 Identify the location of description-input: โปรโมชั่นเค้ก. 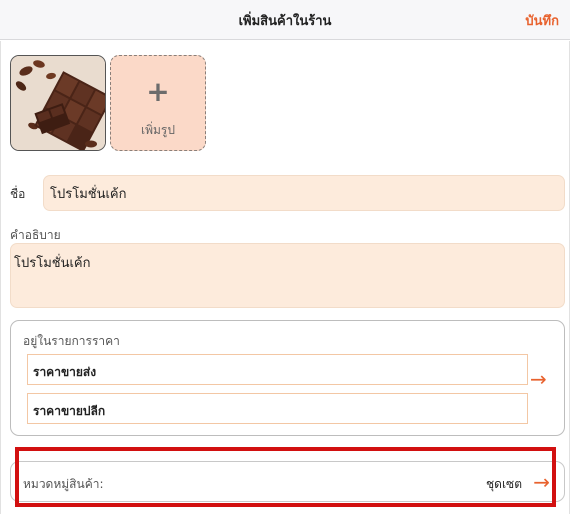
(287, 275).